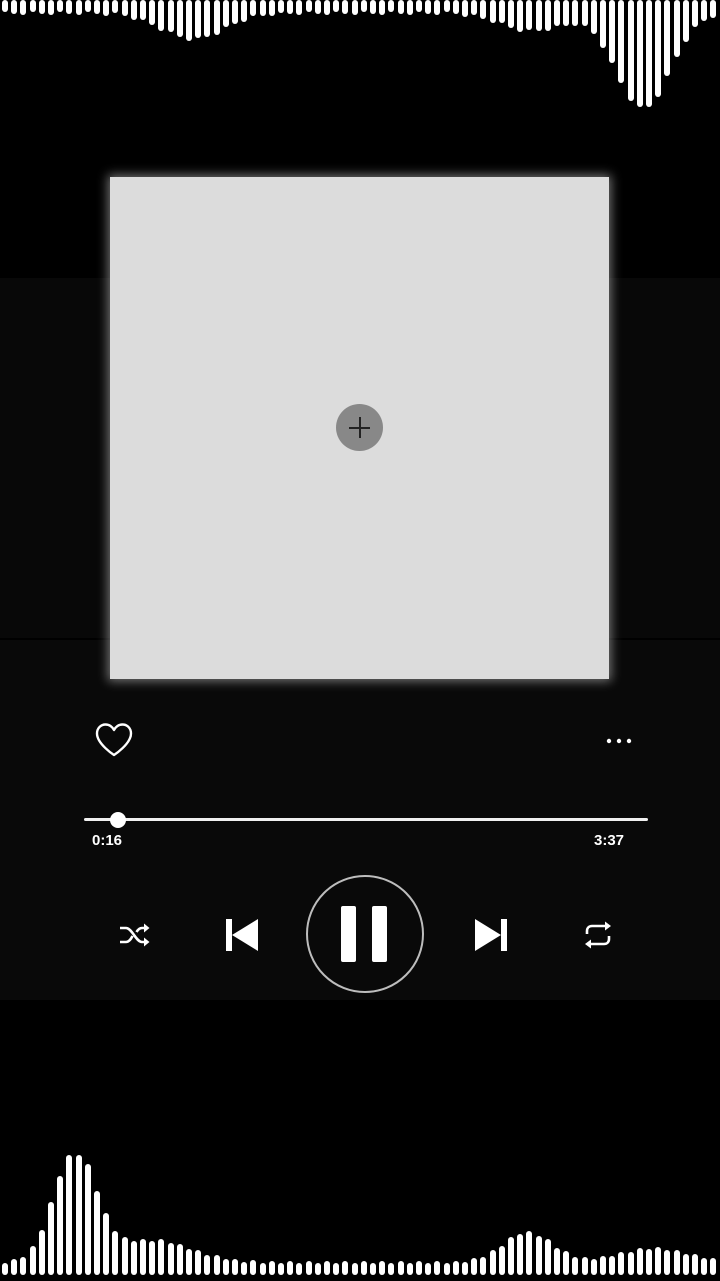  What do you see at coordinates (598, 935) in the screenshot?
I see `repeat-icon` at bounding box center [598, 935].